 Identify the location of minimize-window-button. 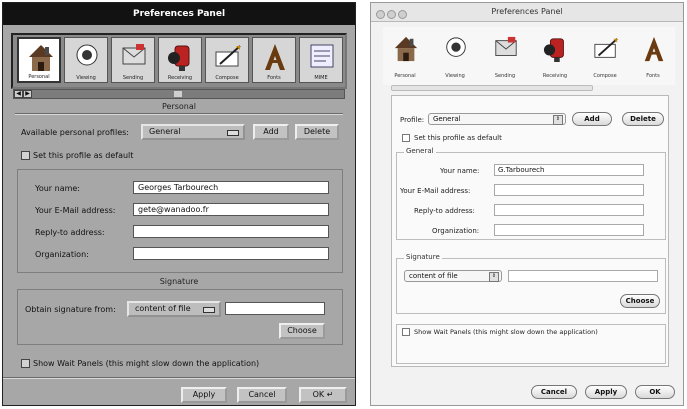
(391, 14).